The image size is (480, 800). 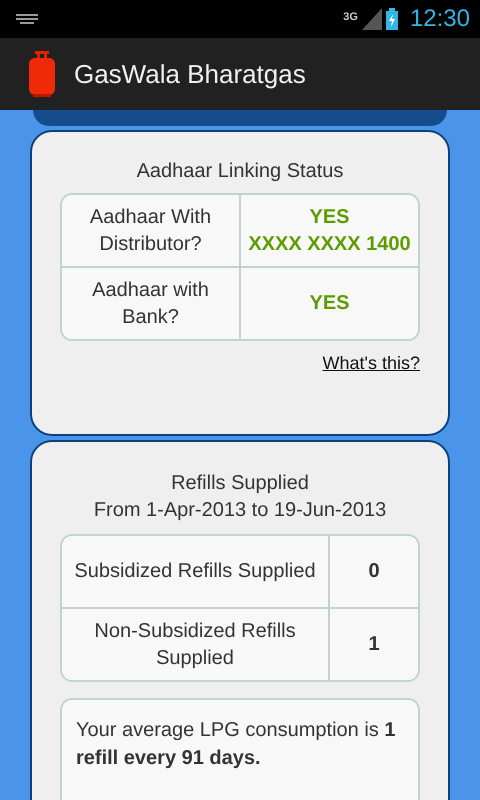 What do you see at coordinates (27, 19) in the screenshot?
I see `keyboard-icon` at bounding box center [27, 19].